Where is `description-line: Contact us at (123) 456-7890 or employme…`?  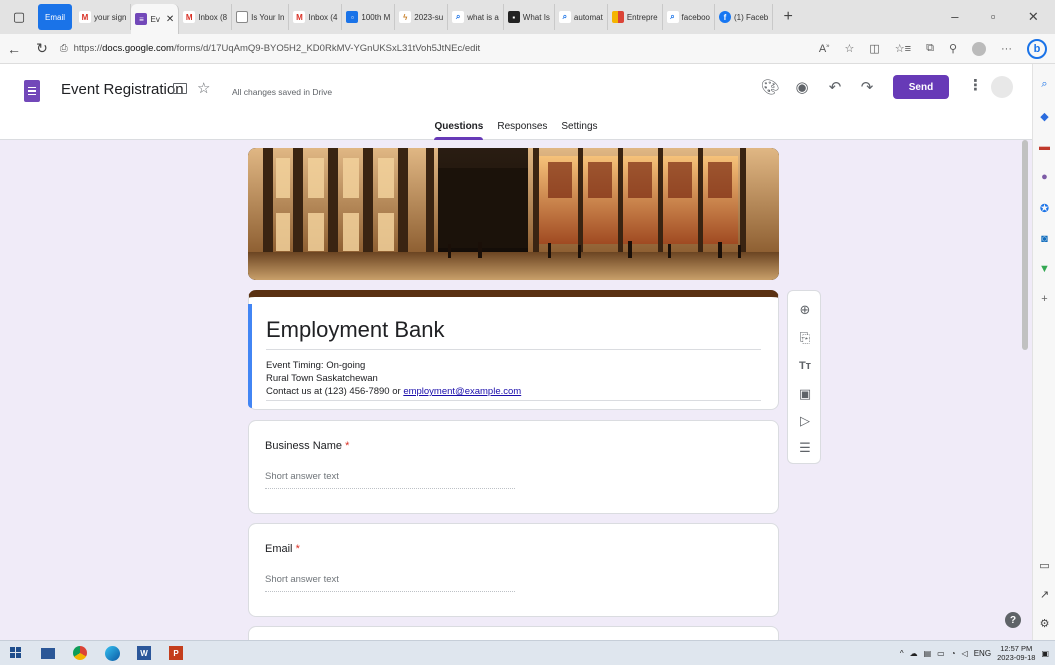
description-line: Contact us at (123) 456-7890 or employme… is located at coordinates (513, 391).